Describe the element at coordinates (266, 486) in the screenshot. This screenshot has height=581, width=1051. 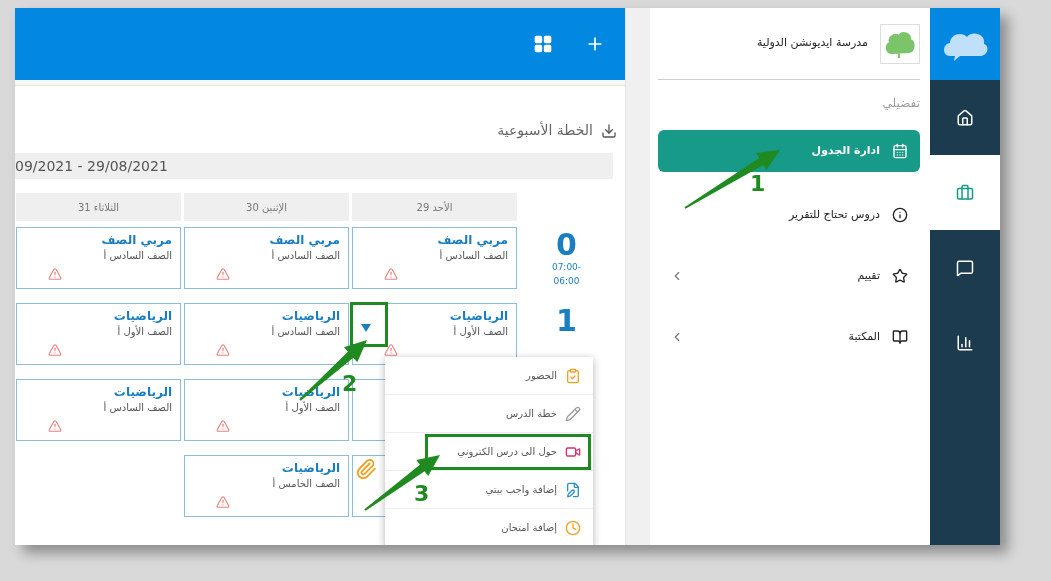
I see `lesson-card: الرياضيات الصف الخامس أ` at that location.